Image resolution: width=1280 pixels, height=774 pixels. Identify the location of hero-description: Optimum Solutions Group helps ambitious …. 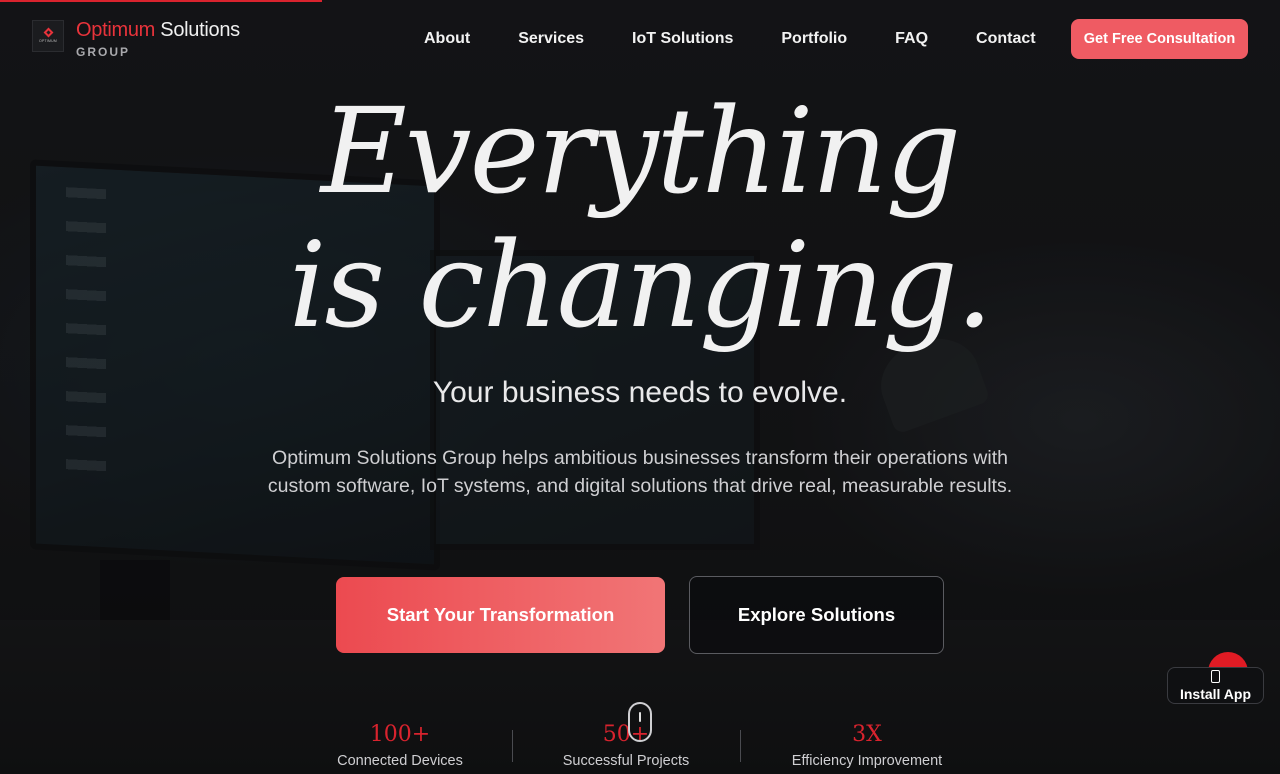
(640, 472).